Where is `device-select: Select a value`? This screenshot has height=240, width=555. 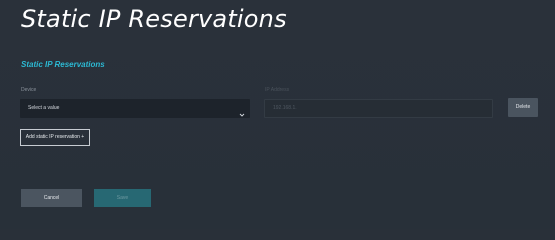
device-select: Select a value is located at coordinates (135, 108).